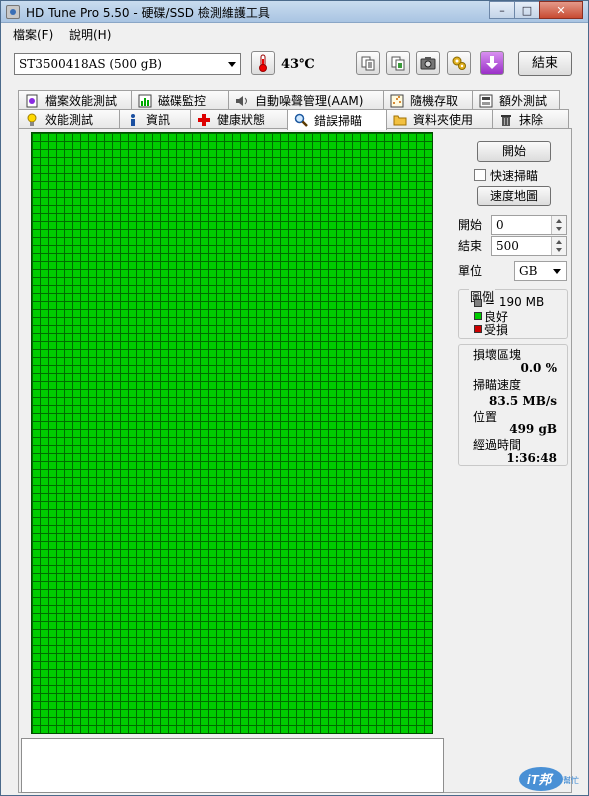 The height and width of the screenshot is (796, 589). What do you see at coordinates (398, 63) in the screenshot?
I see `copy-image-icon` at bounding box center [398, 63].